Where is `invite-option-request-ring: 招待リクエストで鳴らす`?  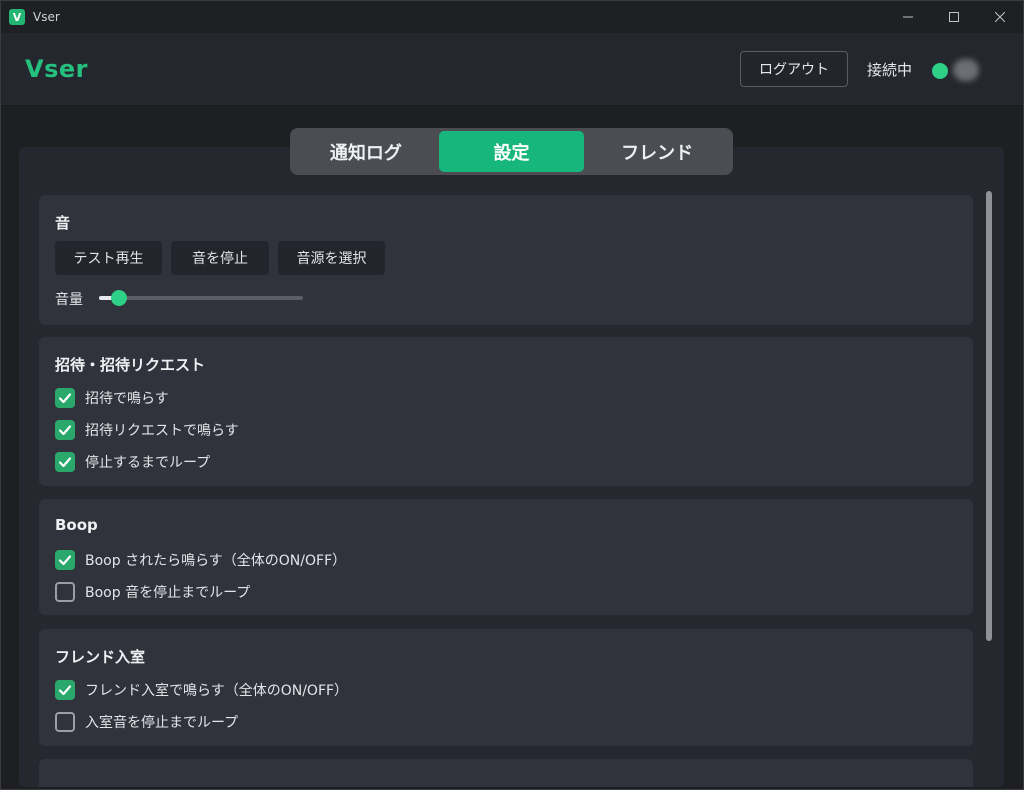
invite-option-request-ring: 招待リクエストで鳴らす is located at coordinates (147, 430).